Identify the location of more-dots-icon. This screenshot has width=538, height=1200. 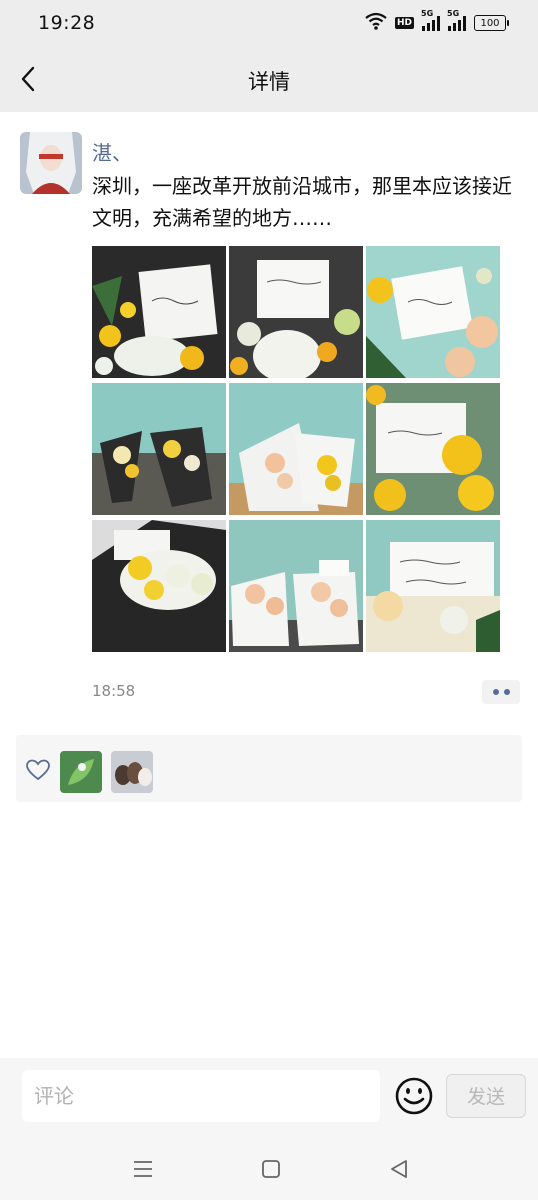
(495, 692).